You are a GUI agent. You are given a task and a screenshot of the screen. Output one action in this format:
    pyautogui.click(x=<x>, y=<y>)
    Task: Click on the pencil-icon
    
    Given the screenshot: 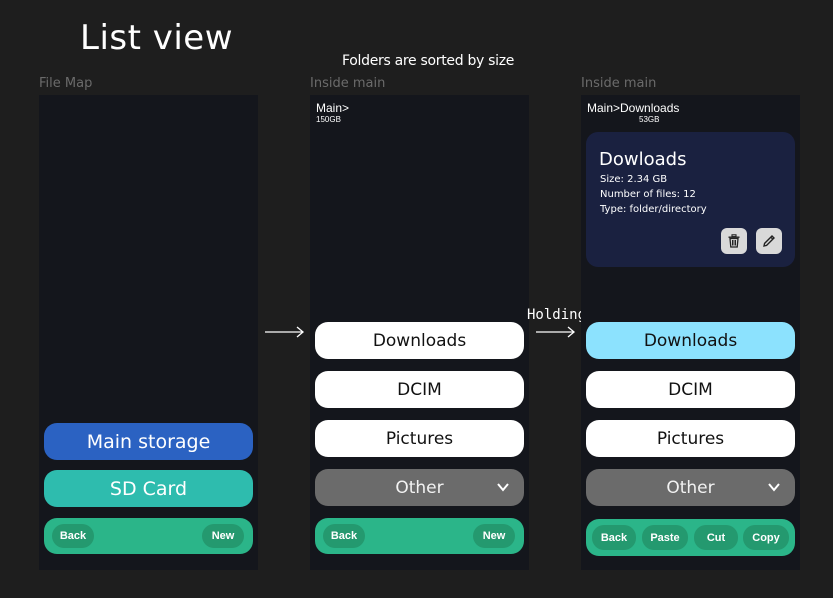 What is the action you would take?
    pyautogui.click(x=769, y=241)
    